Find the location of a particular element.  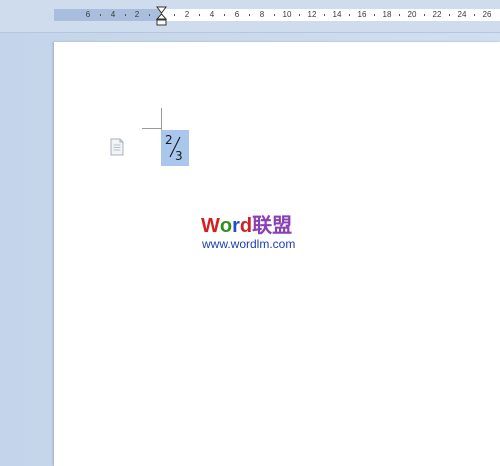

fraction-two-thirds: 2 3 is located at coordinates (175, 147).